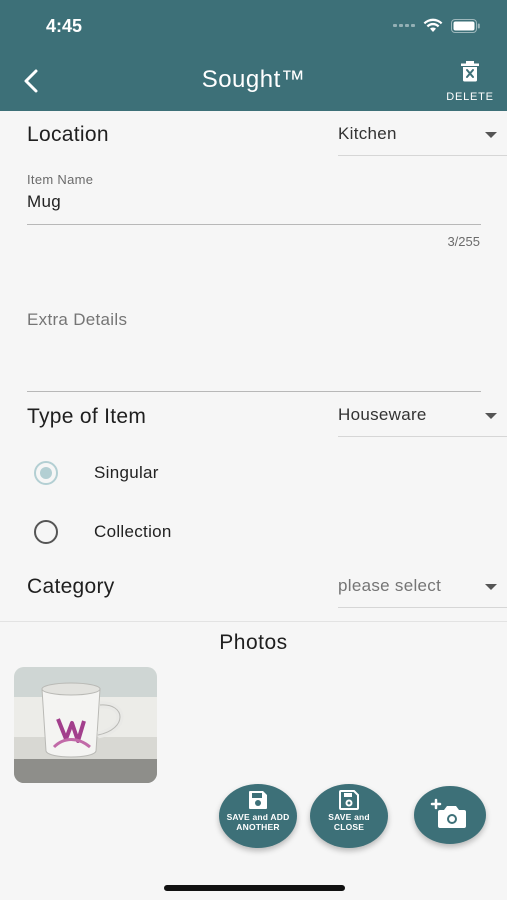  I want to click on category-dropdown: please select, so click(422, 589).